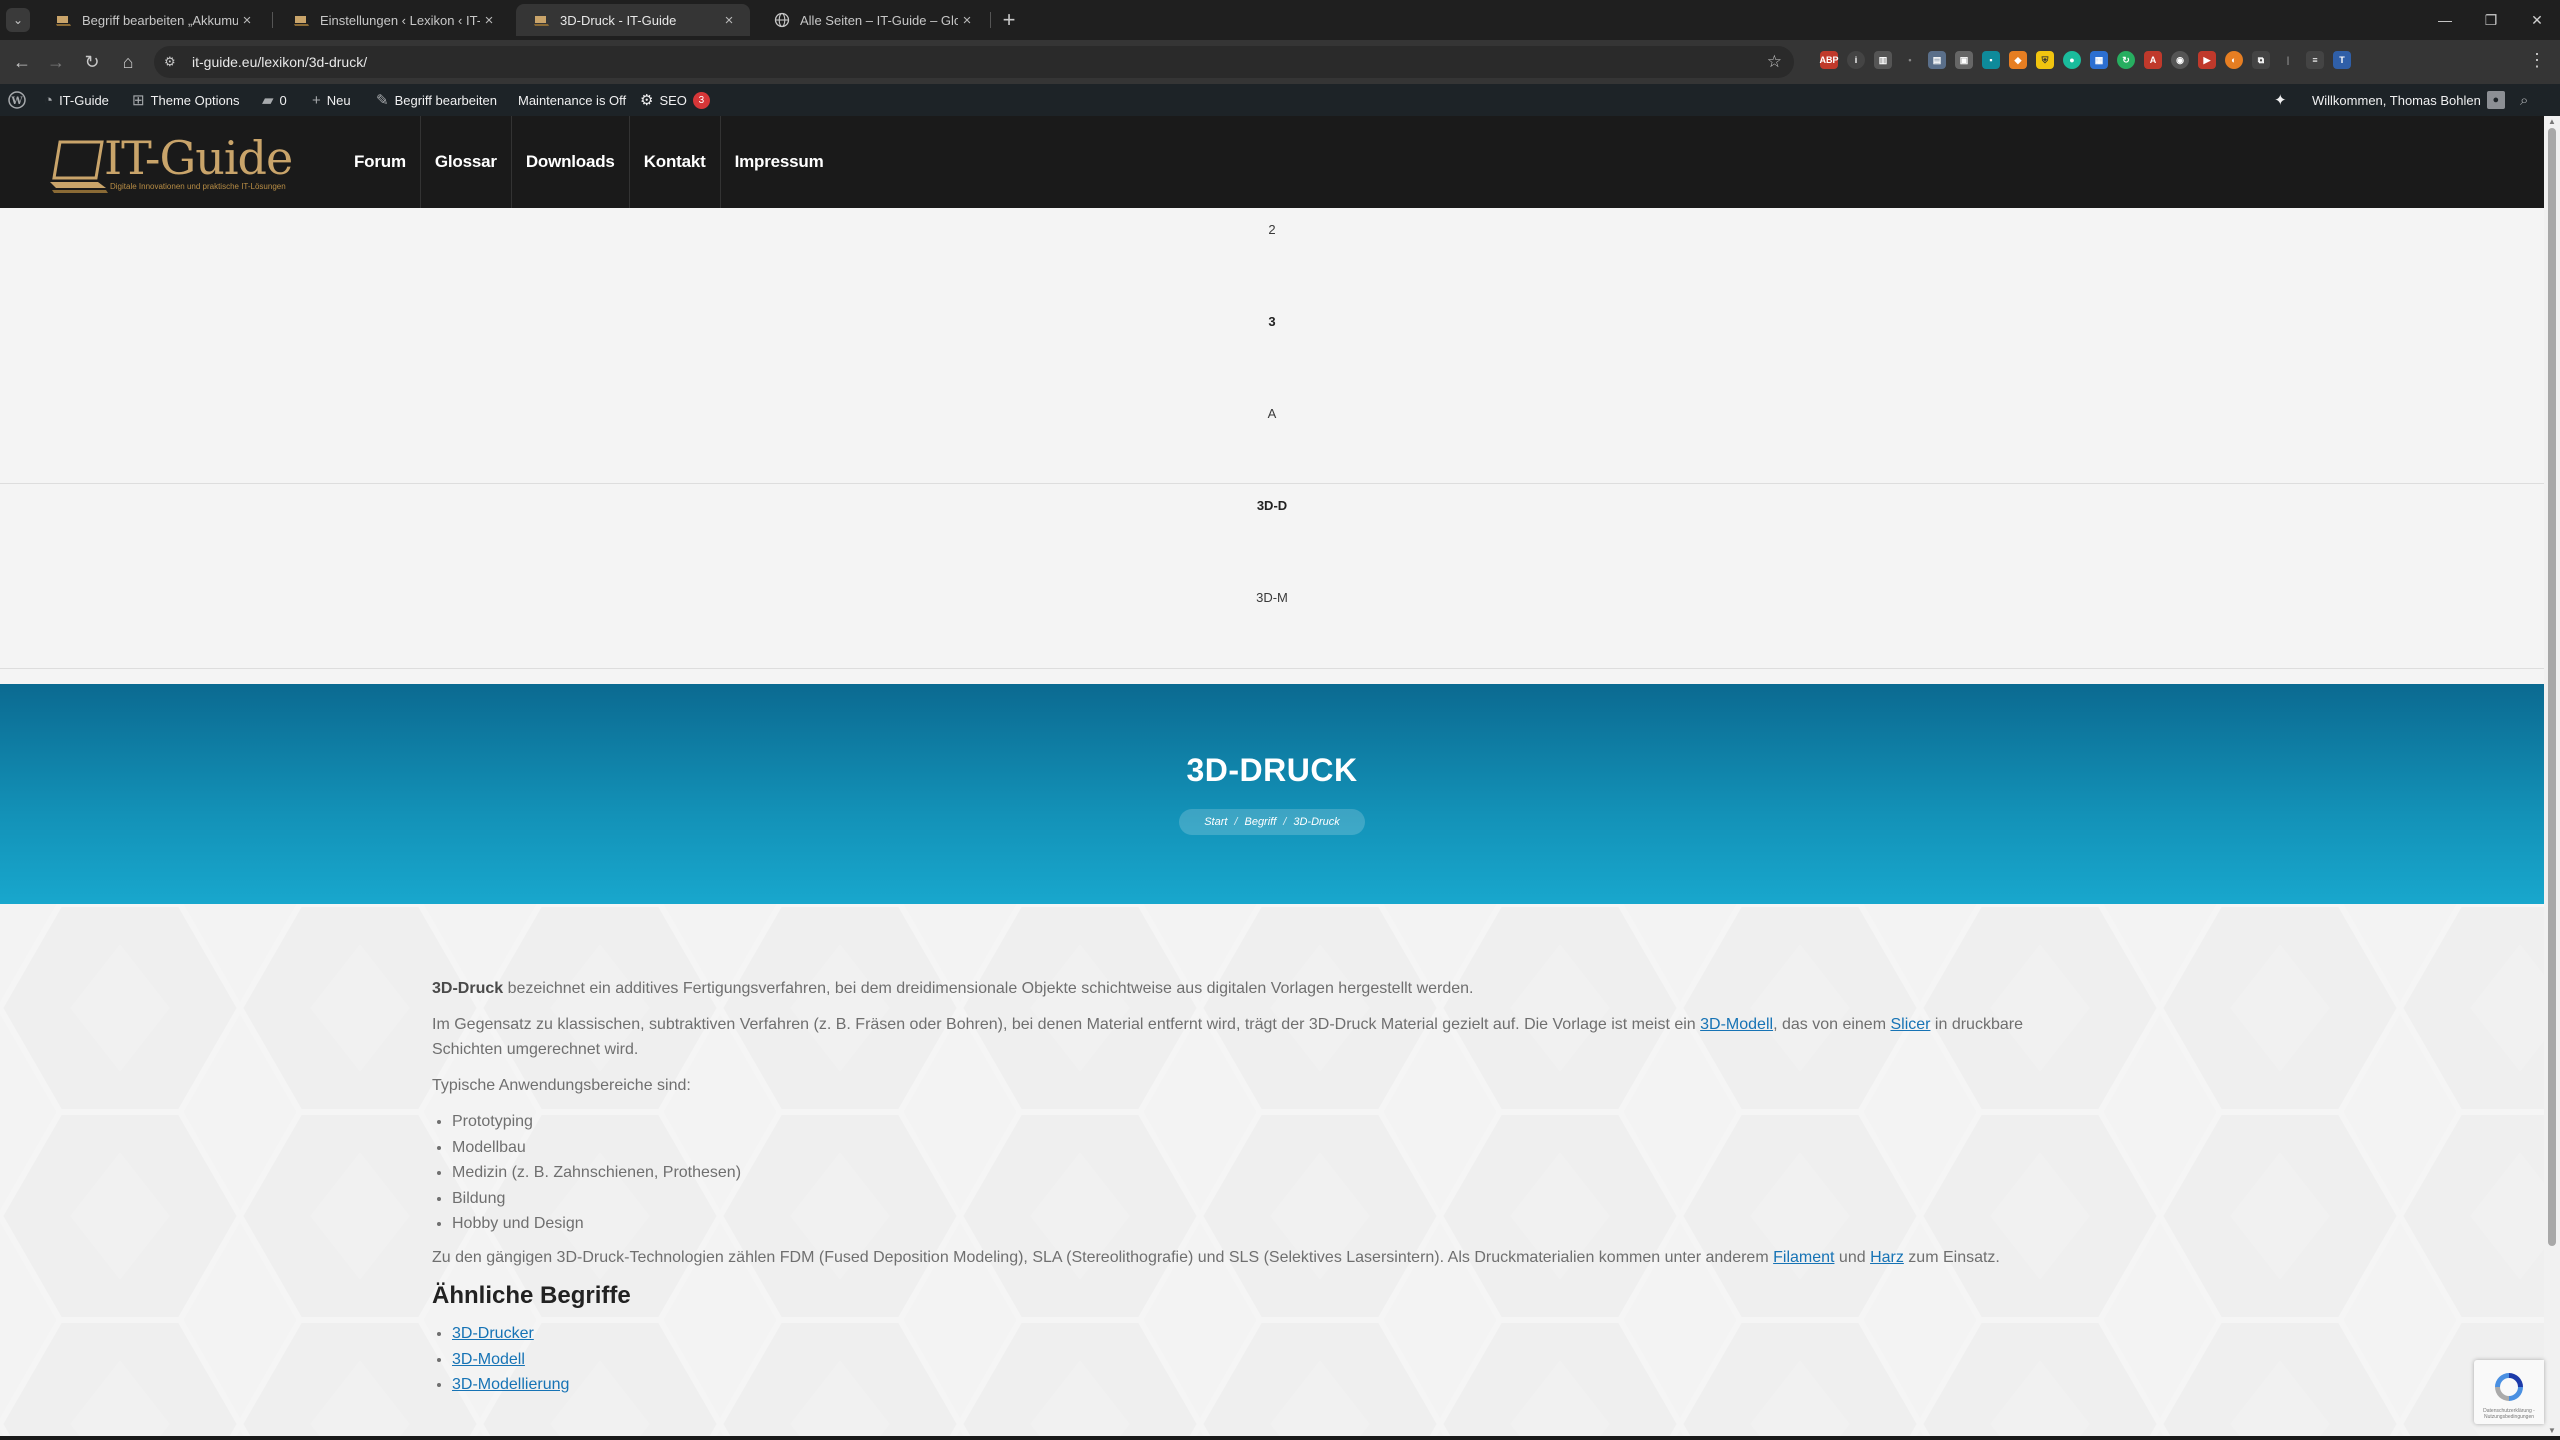 The image size is (2560, 1440). I want to click on nav-downloads: Downloads, so click(571, 162).